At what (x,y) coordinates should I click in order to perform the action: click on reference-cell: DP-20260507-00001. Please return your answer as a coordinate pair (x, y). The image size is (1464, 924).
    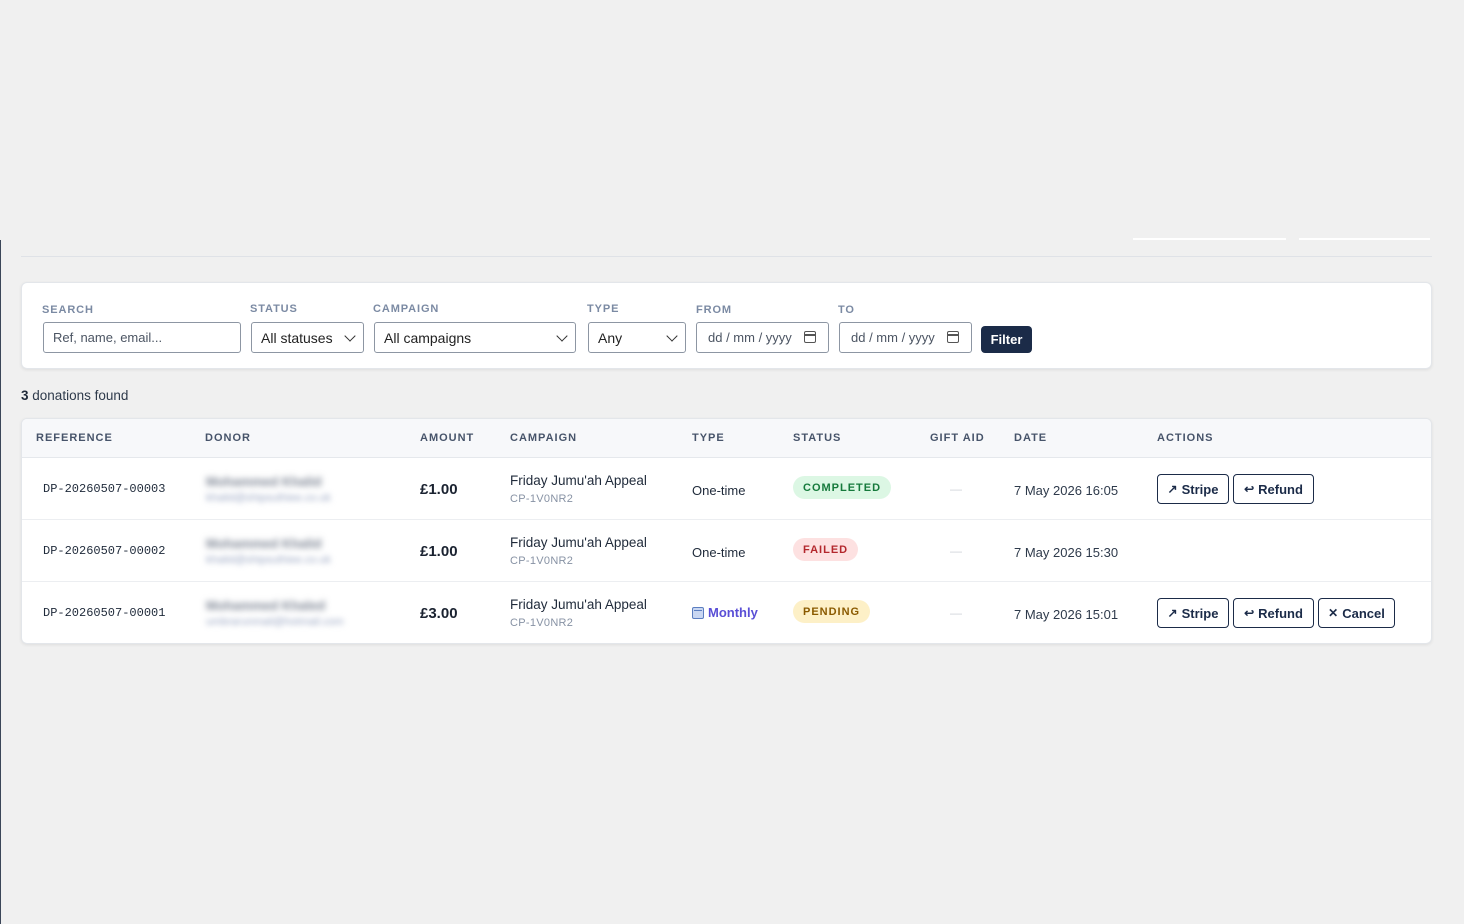
    Looking at the image, I should click on (104, 613).